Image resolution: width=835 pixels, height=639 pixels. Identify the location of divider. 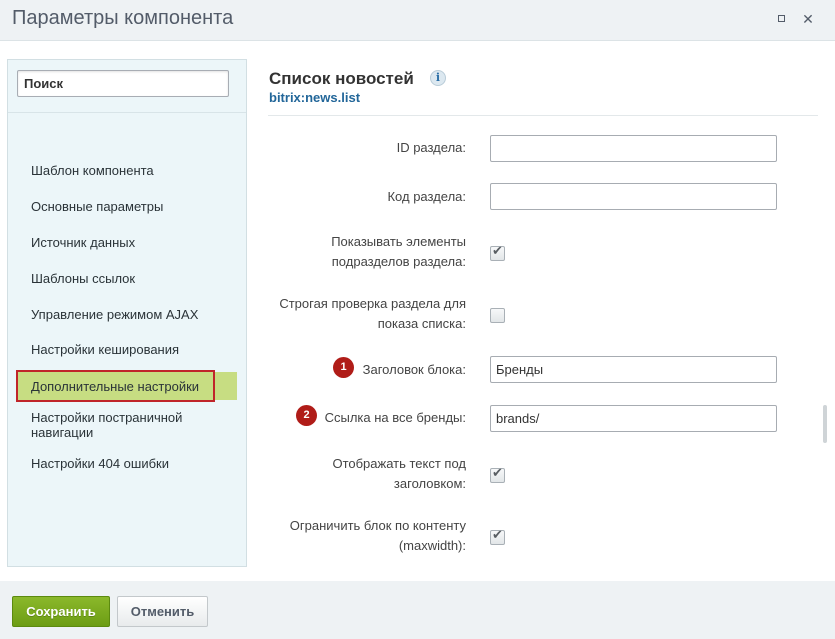
(543, 115).